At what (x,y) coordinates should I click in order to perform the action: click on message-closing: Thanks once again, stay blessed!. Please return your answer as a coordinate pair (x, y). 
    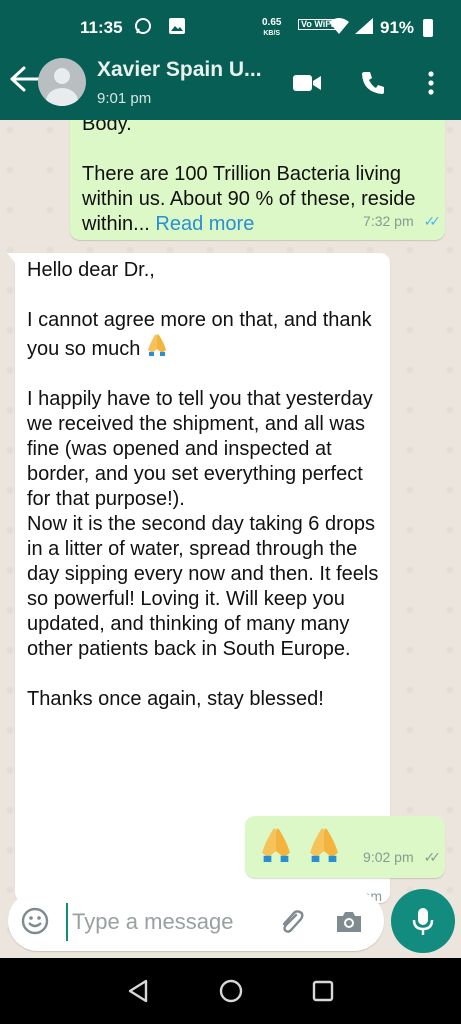
    Looking at the image, I should click on (175, 699).